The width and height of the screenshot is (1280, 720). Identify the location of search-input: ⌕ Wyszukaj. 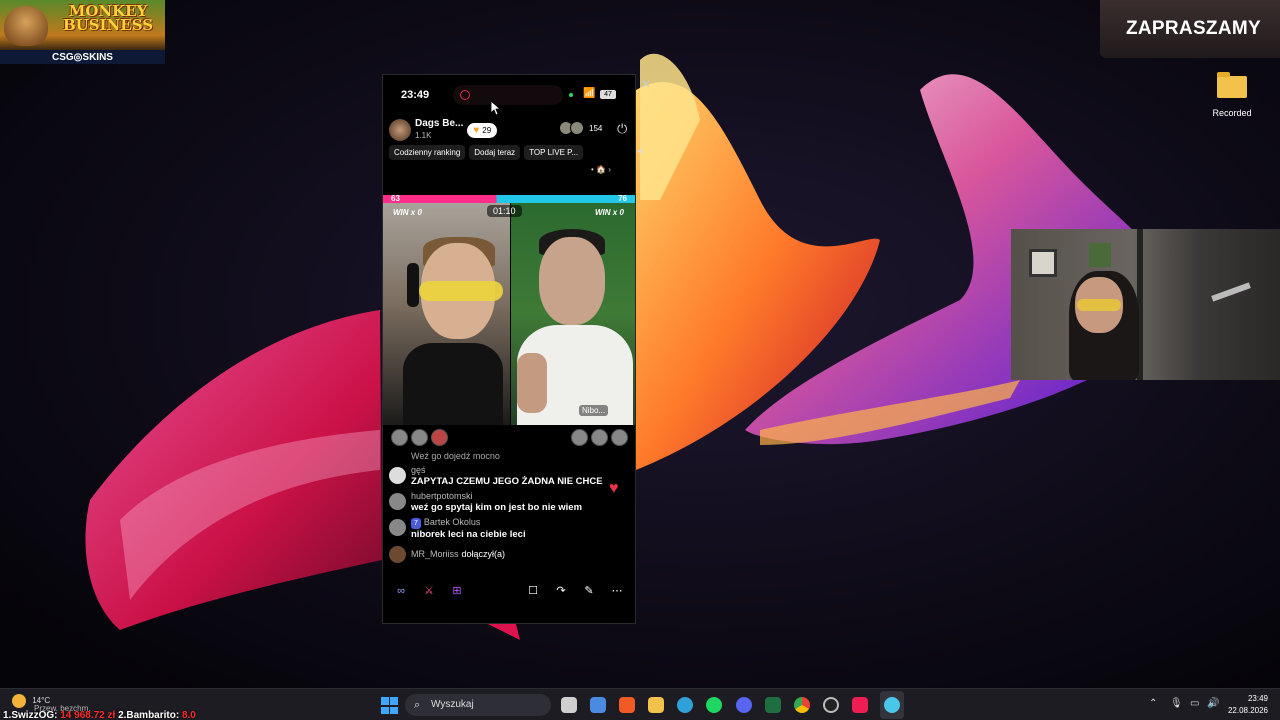
(478, 705).